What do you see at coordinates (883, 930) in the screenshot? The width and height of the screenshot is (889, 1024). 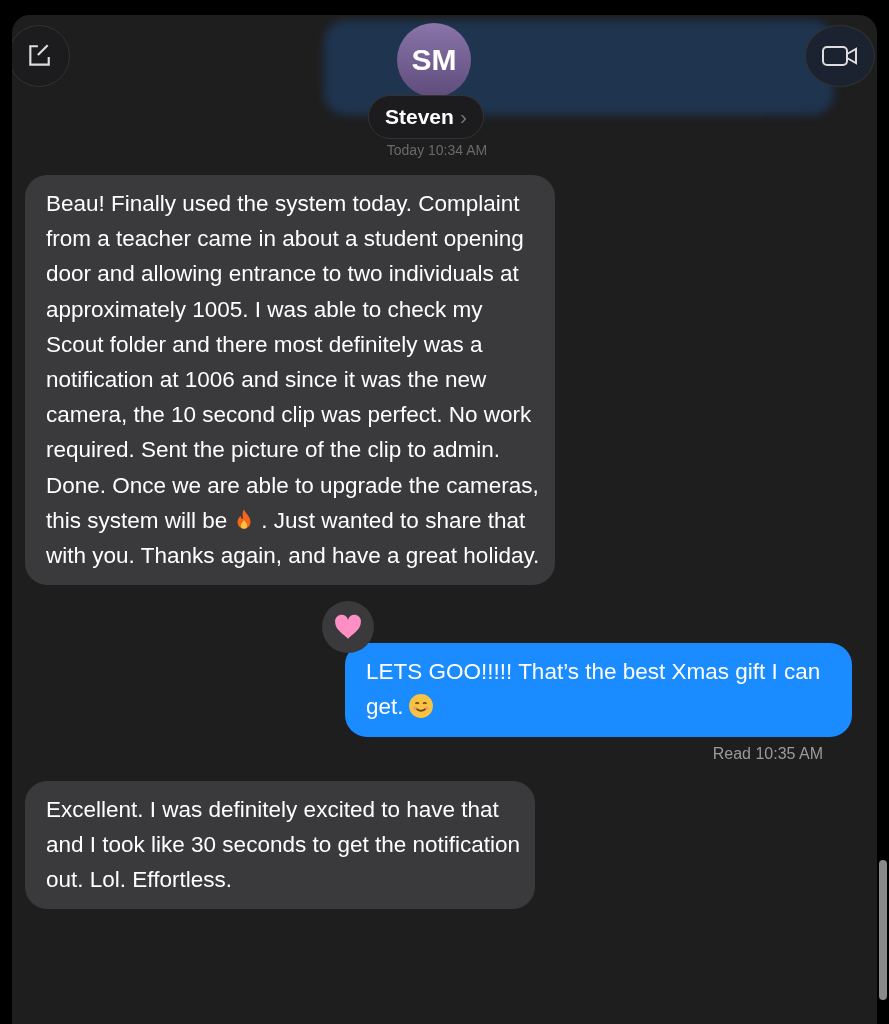 I see `scrollbar` at bounding box center [883, 930].